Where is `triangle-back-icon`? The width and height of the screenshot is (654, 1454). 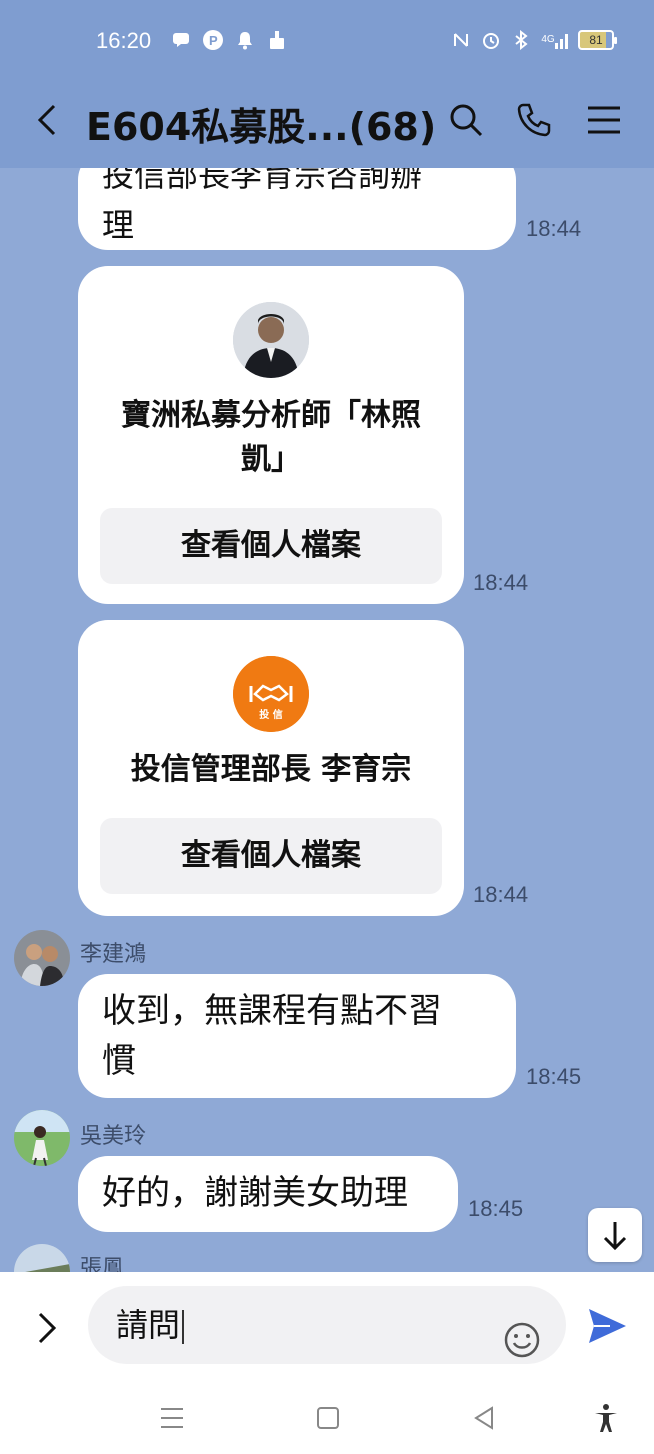 triangle-back-icon is located at coordinates (483, 1418).